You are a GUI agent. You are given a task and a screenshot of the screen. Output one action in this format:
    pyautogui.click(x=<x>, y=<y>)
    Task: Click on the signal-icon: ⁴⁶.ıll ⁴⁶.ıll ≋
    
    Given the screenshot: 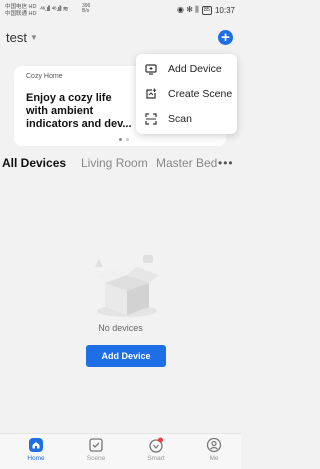 What is the action you would take?
    pyautogui.click(x=54, y=9)
    